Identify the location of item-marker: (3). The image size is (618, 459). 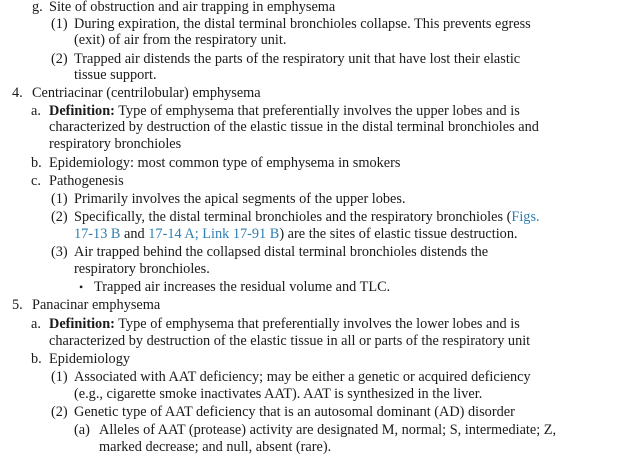
(59, 252).